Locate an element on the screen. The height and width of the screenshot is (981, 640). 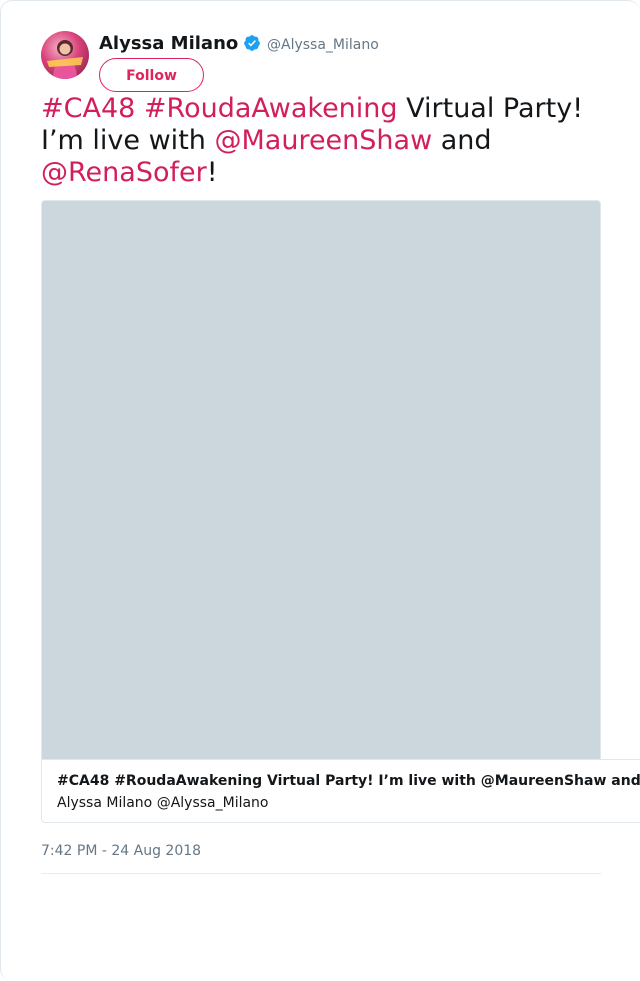
author-handle: @Alyssa_Milano is located at coordinates (323, 45).